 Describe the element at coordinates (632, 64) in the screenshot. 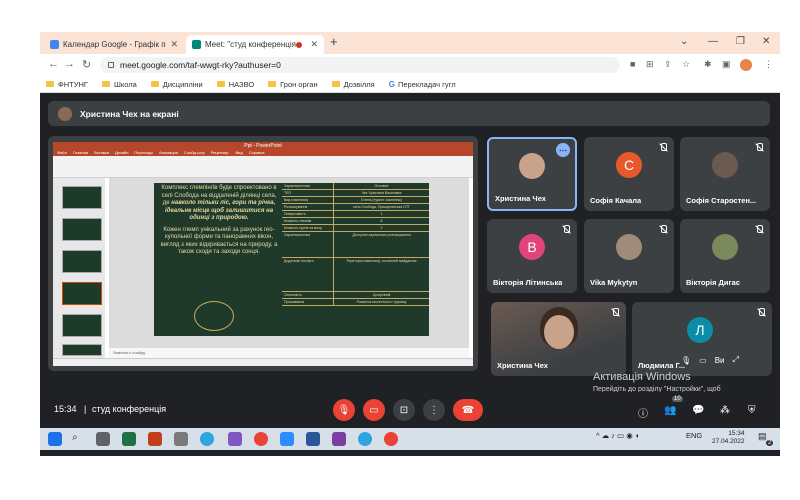

I see `camera-indicator-icon: ■` at that location.